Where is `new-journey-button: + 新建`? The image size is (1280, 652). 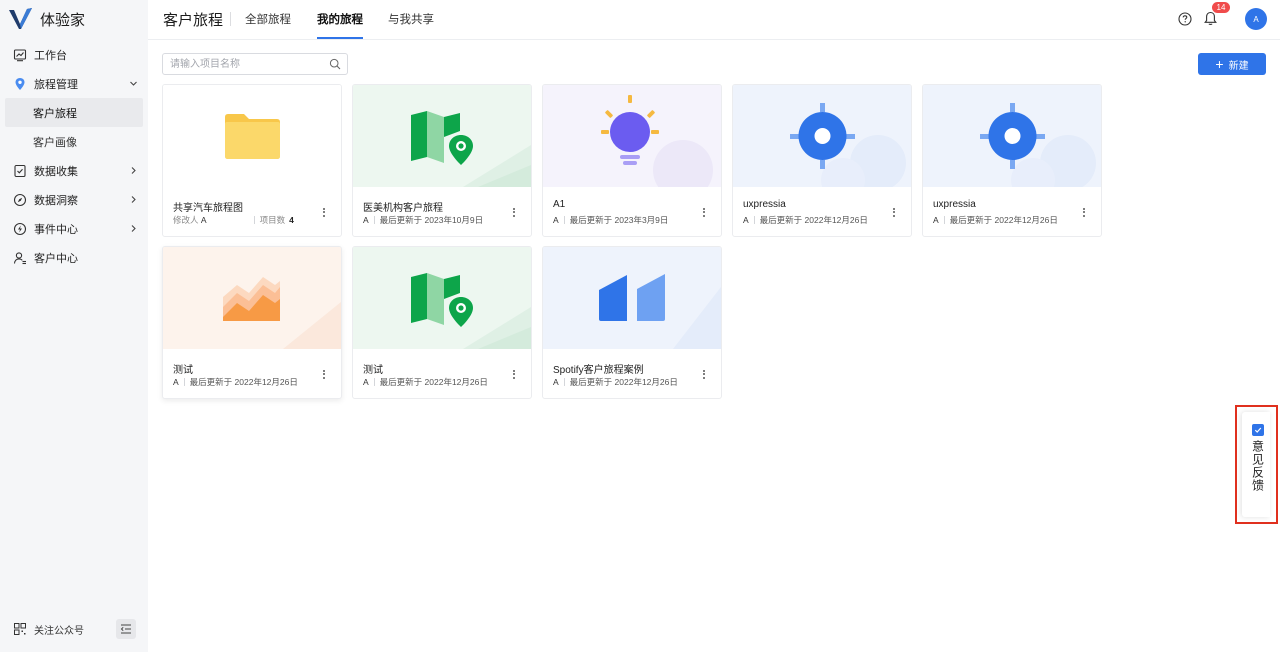
new-journey-button: + 新建 is located at coordinates (1232, 64).